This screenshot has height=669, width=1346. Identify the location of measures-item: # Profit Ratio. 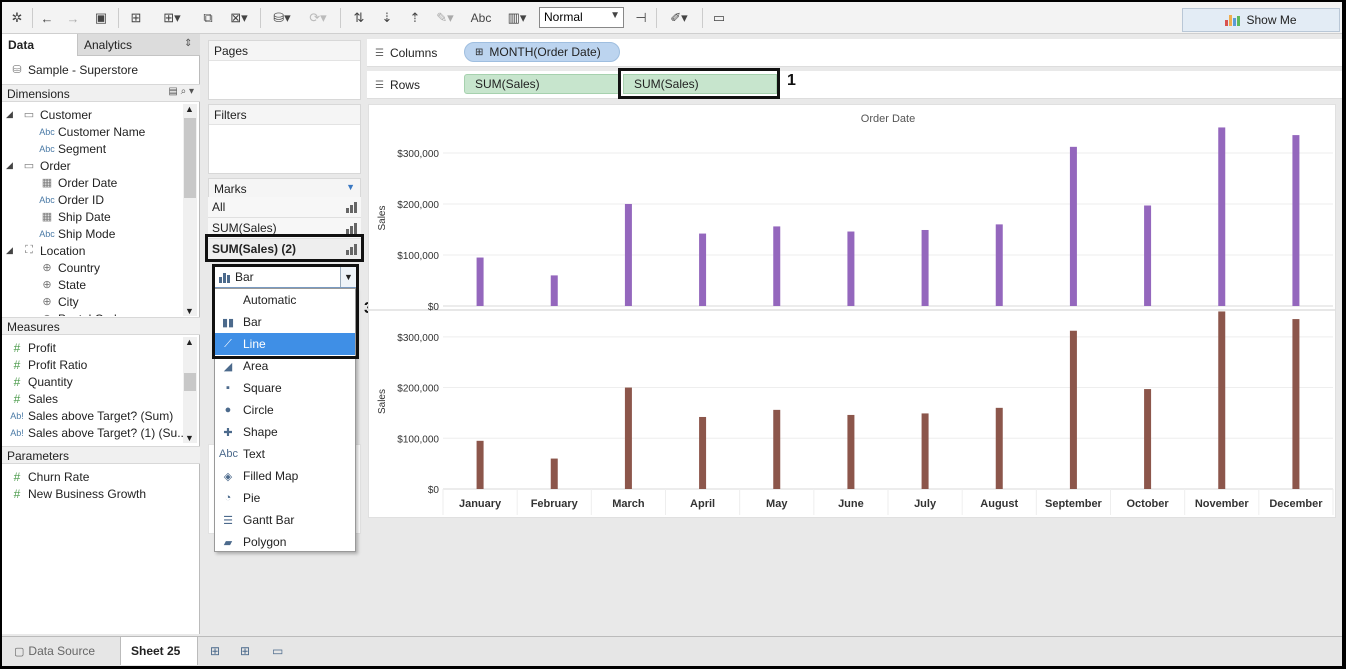
(47, 364).